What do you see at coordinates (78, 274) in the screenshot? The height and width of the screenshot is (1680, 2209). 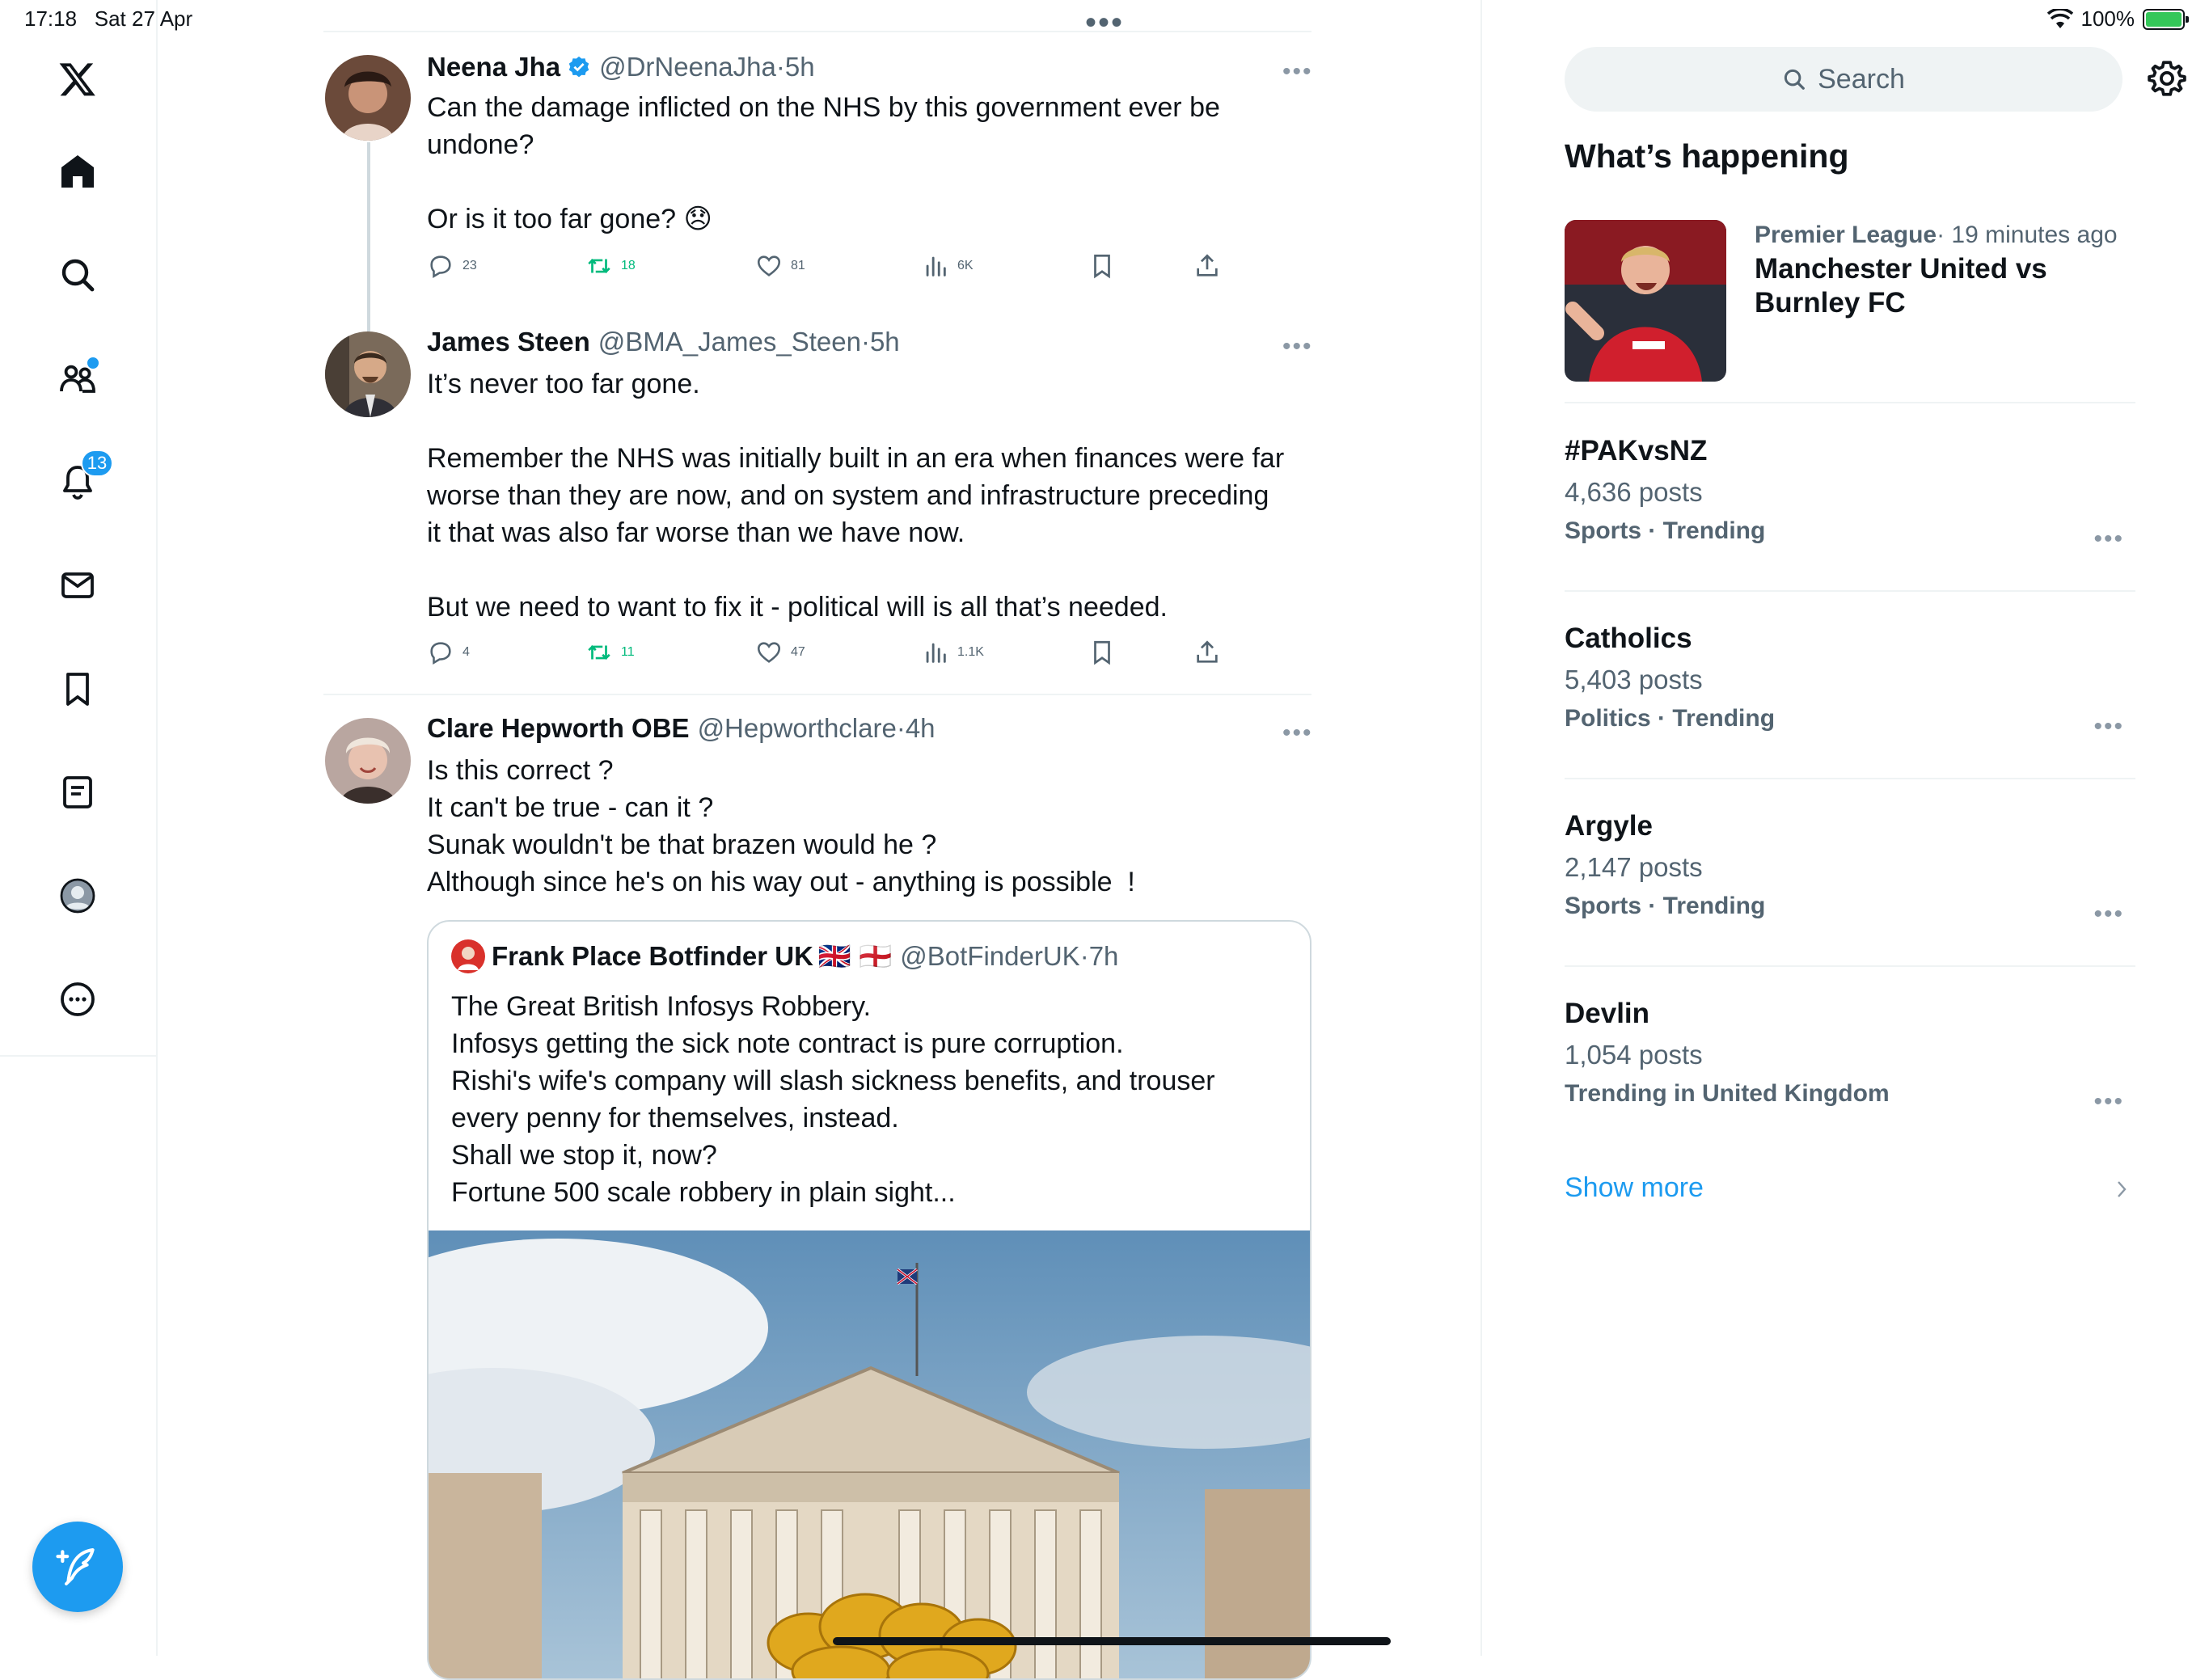 I see `search-icon` at bounding box center [78, 274].